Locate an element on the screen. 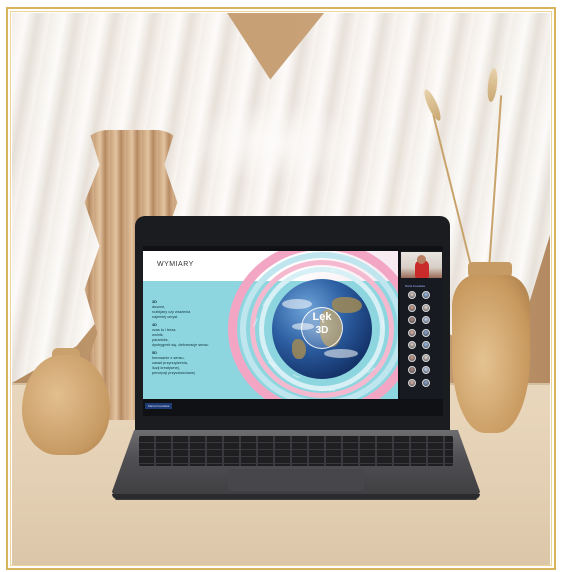 This screenshot has width=561, height=572. left-vase is located at coordinates (66, 405).